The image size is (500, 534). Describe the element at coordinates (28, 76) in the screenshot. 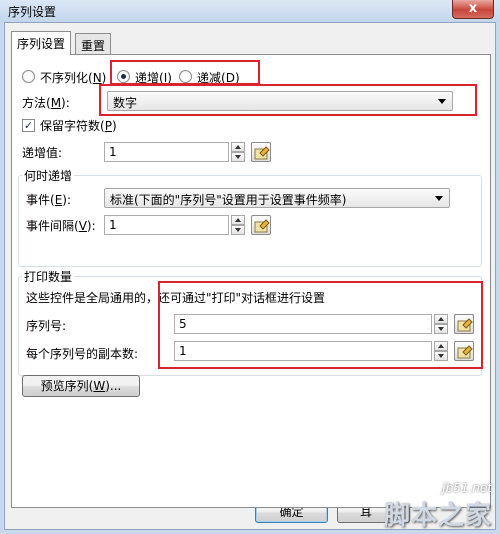

I see `radio-no-serialize` at that location.